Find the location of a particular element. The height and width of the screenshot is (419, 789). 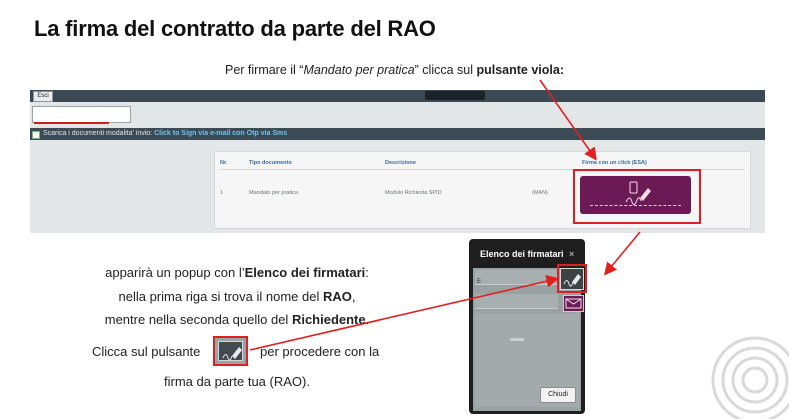

exit-button: Esci is located at coordinates (43, 96).